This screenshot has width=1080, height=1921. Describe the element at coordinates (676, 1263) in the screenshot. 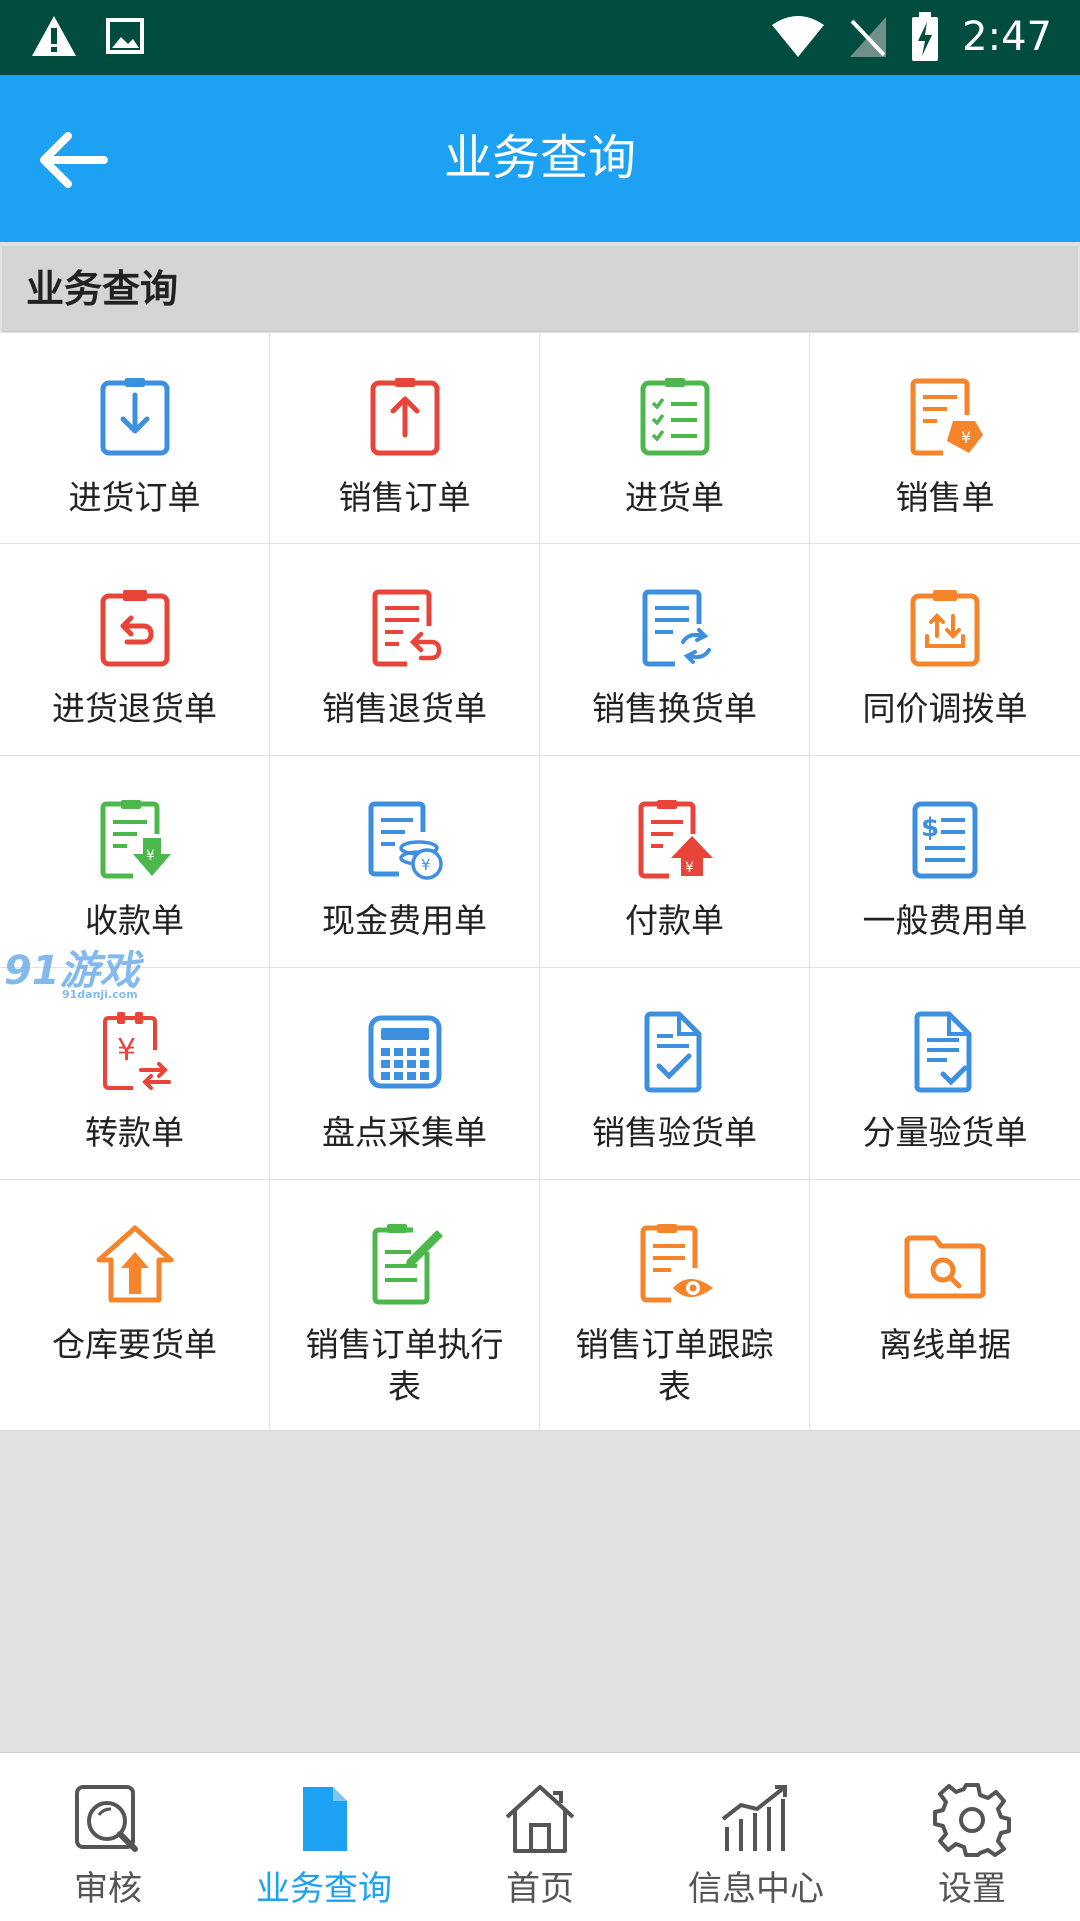

I see `eye-document-icon` at that location.